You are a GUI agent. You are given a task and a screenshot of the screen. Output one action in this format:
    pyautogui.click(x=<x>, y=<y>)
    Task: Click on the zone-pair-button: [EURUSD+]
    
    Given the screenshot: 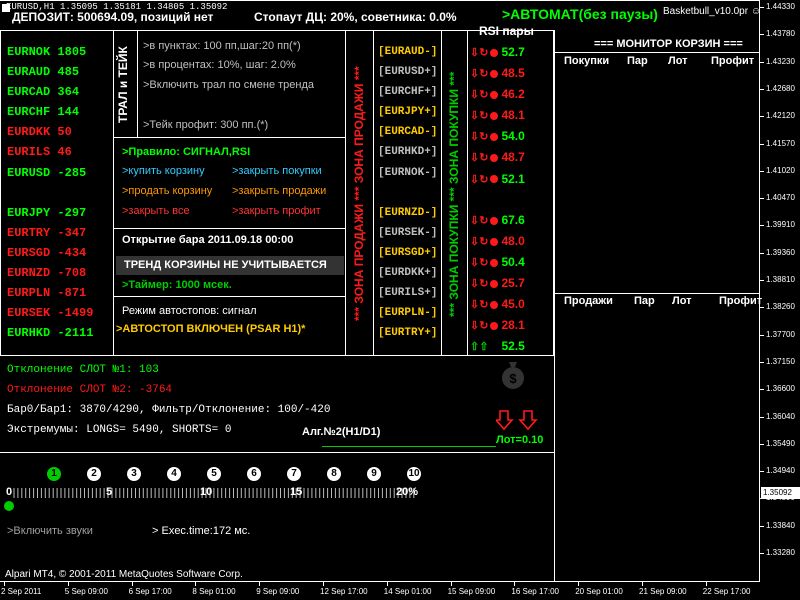 What is the action you would take?
    pyautogui.click(x=407, y=72)
    